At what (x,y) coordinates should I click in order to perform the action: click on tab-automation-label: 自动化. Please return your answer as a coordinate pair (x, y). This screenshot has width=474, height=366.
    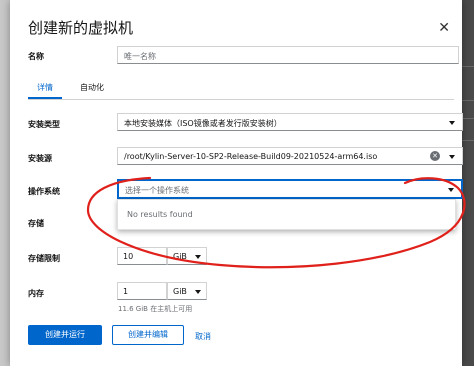
    Looking at the image, I should click on (92, 87).